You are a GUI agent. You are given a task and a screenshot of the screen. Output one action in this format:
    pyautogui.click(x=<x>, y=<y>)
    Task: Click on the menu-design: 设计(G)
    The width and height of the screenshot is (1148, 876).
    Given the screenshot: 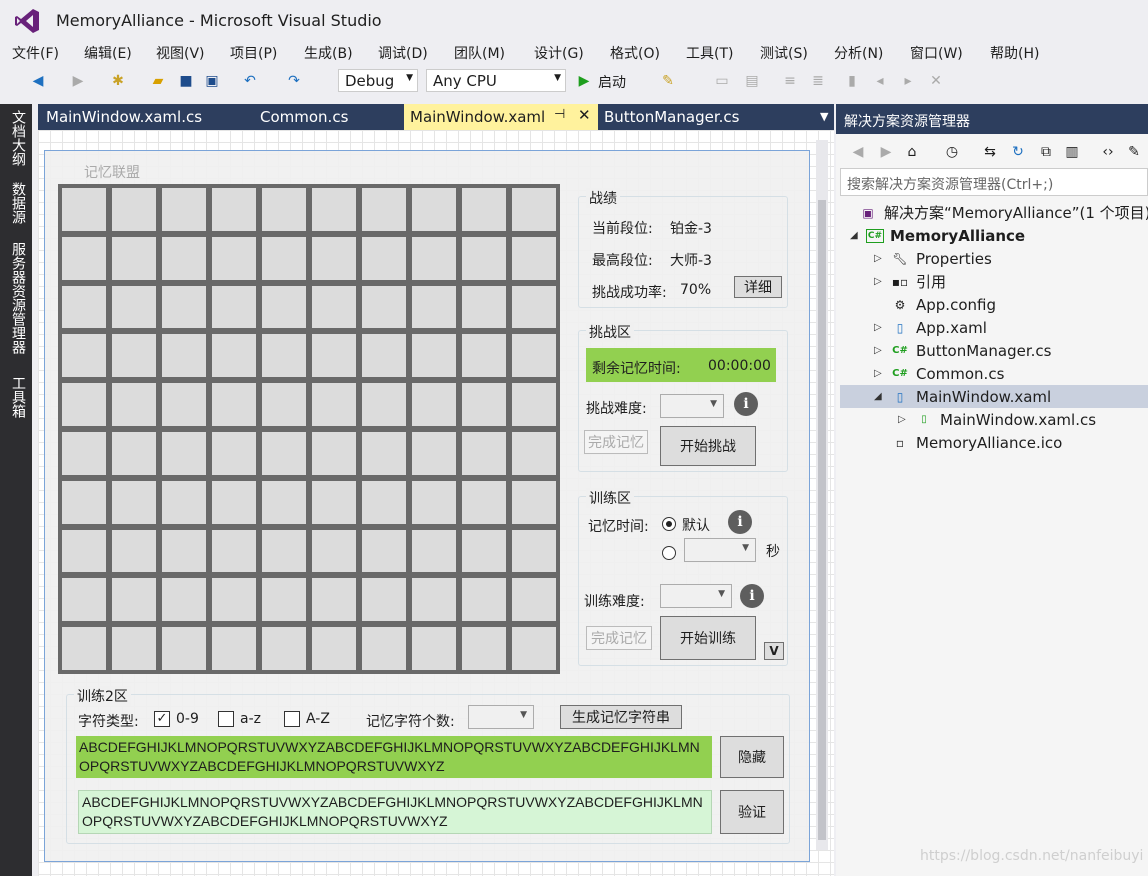 What is the action you would take?
    pyautogui.click(x=559, y=53)
    